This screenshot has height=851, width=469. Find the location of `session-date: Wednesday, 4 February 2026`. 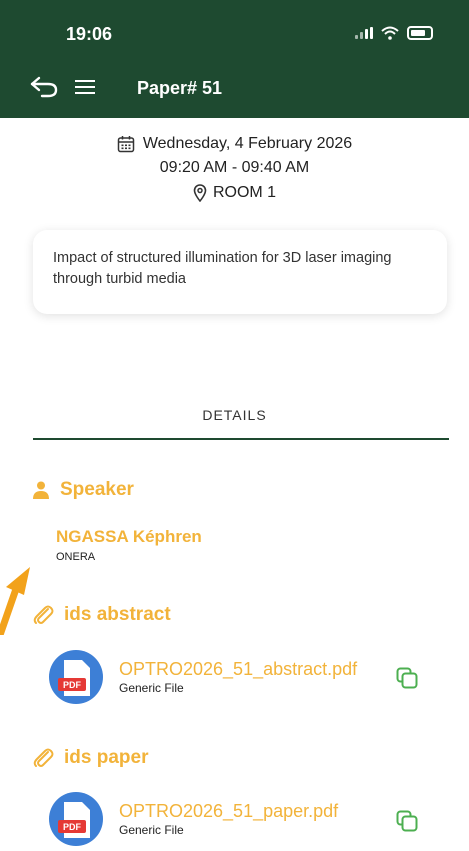

session-date: Wednesday, 4 February 2026 is located at coordinates (247, 143).